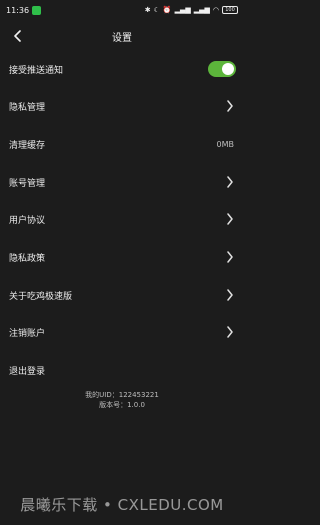 The image size is (320, 525). I want to click on status-bar: 11:36 ✱ ☾ ⏰ ▂▄▆ ▂▄▆ ◠ 100, so click(122, 10).